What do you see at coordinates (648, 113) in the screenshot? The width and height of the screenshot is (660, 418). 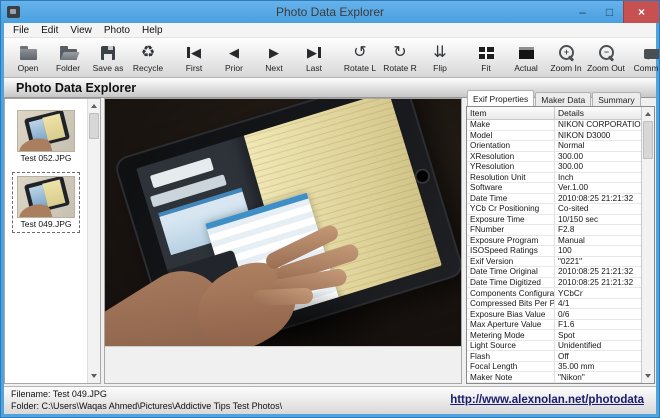 I see `table-scroll-up-button` at bounding box center [648, 113].